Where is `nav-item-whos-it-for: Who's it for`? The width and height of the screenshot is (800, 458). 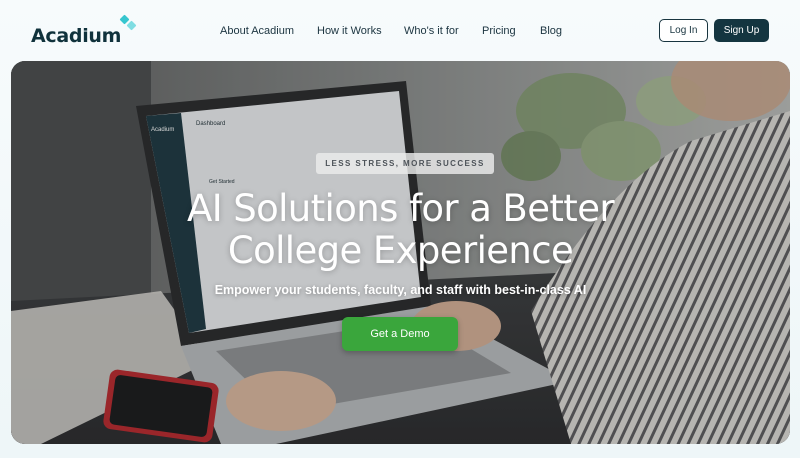 nav-item-whos-it-for: Who's it for is located at coordinates (431, 31).